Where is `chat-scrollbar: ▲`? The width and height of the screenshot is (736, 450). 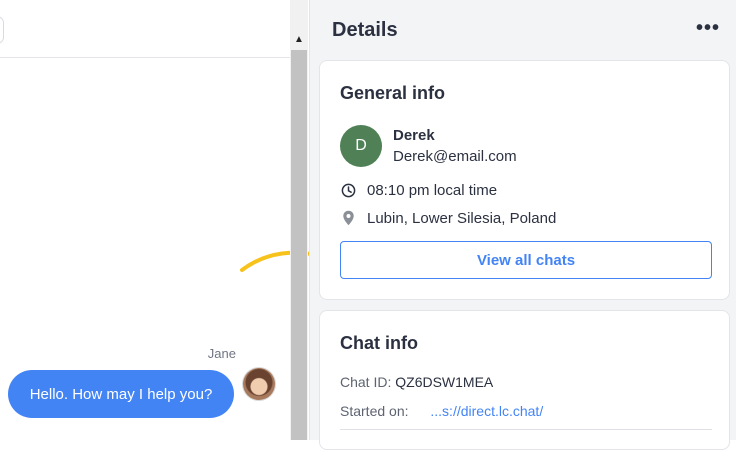 chat-scrollbar: ▲ is located at coordinates (299, 220).